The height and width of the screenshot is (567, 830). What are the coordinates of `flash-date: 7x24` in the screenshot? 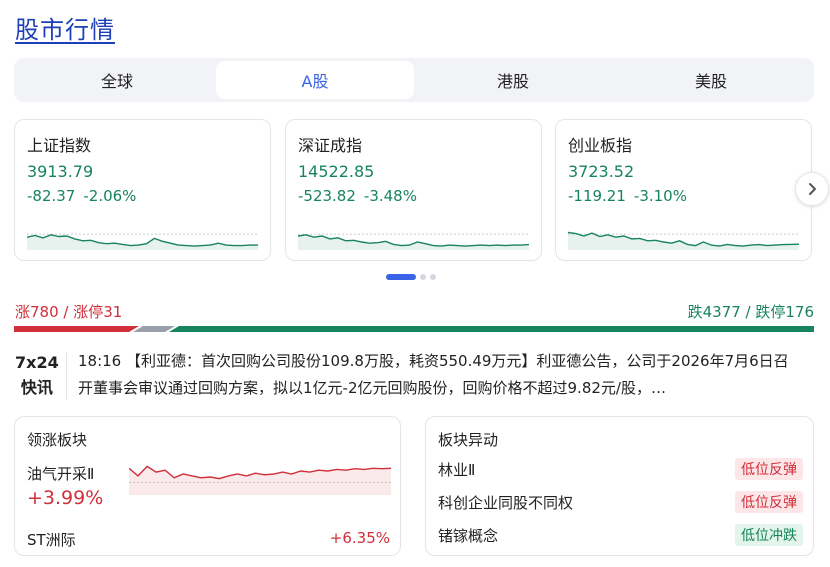 It's located at (37, 362).